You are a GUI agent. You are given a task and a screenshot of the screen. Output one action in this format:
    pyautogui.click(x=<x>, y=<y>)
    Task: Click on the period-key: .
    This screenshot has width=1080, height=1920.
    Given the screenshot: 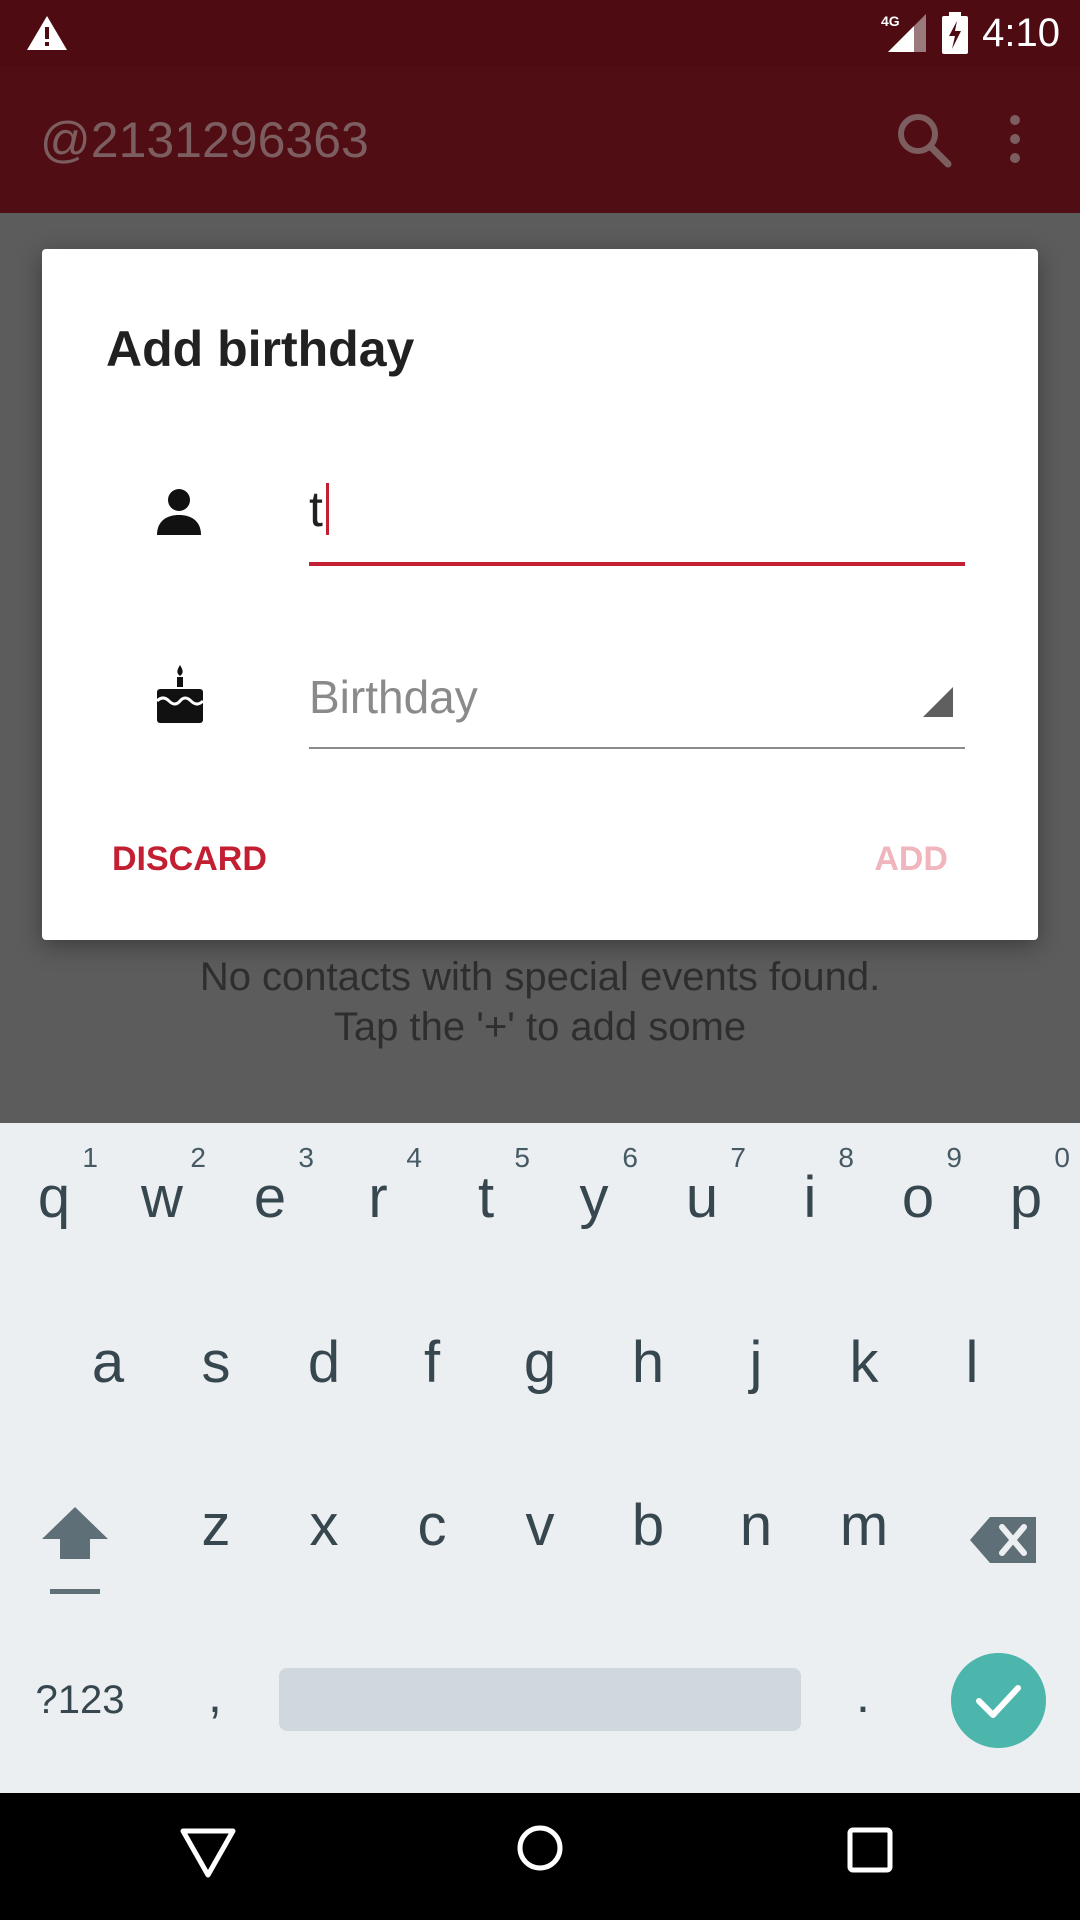 What is the action you would take?
    pyautogui.click(x=863, y=1695)
    